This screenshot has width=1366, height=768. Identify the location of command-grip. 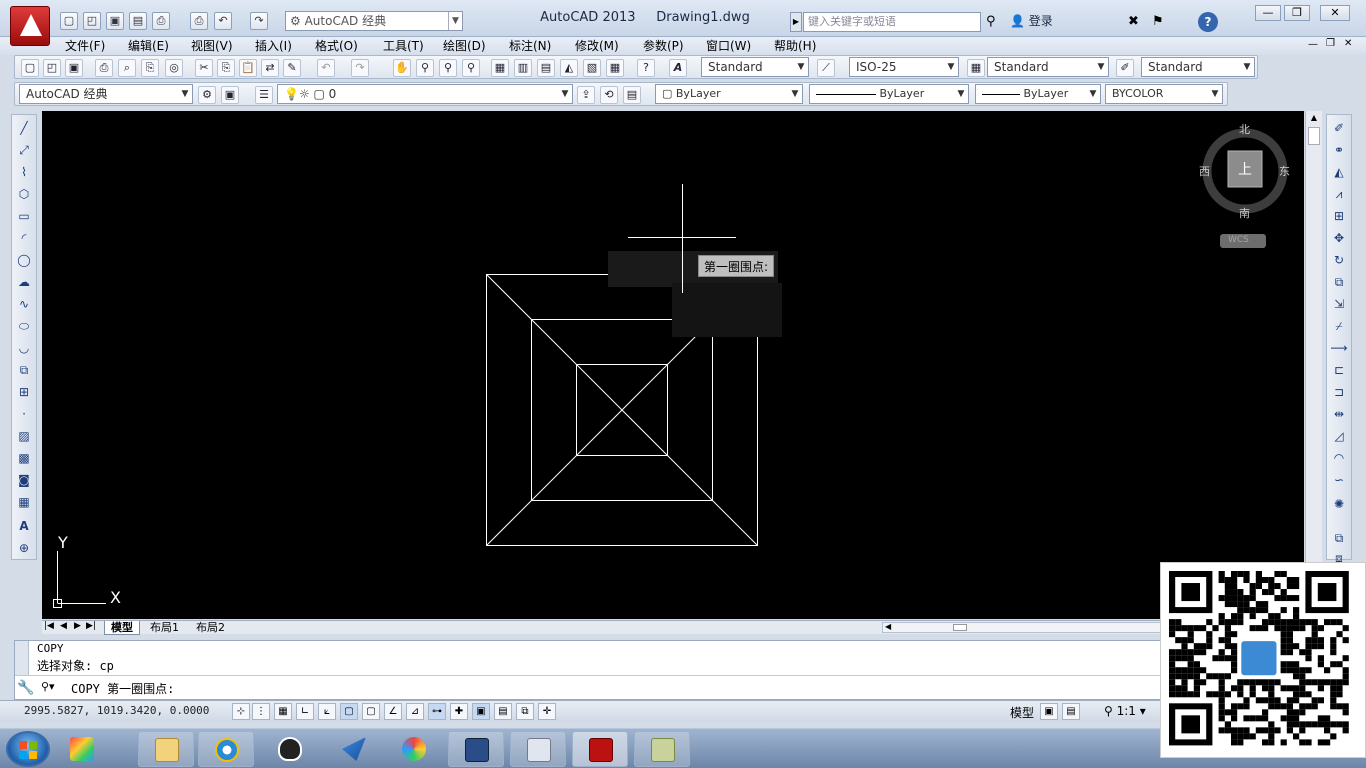
(22, 658).